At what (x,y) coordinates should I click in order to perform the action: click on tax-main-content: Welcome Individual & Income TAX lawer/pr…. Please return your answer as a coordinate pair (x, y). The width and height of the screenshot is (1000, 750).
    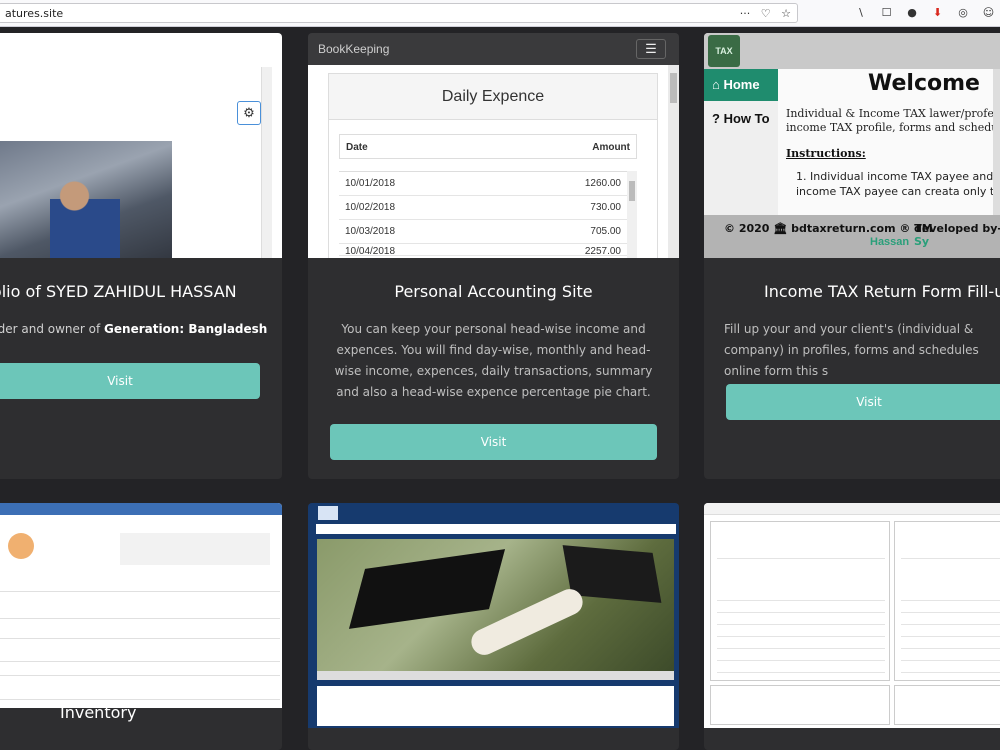
    Looking at the image, I should click on (889, 142).